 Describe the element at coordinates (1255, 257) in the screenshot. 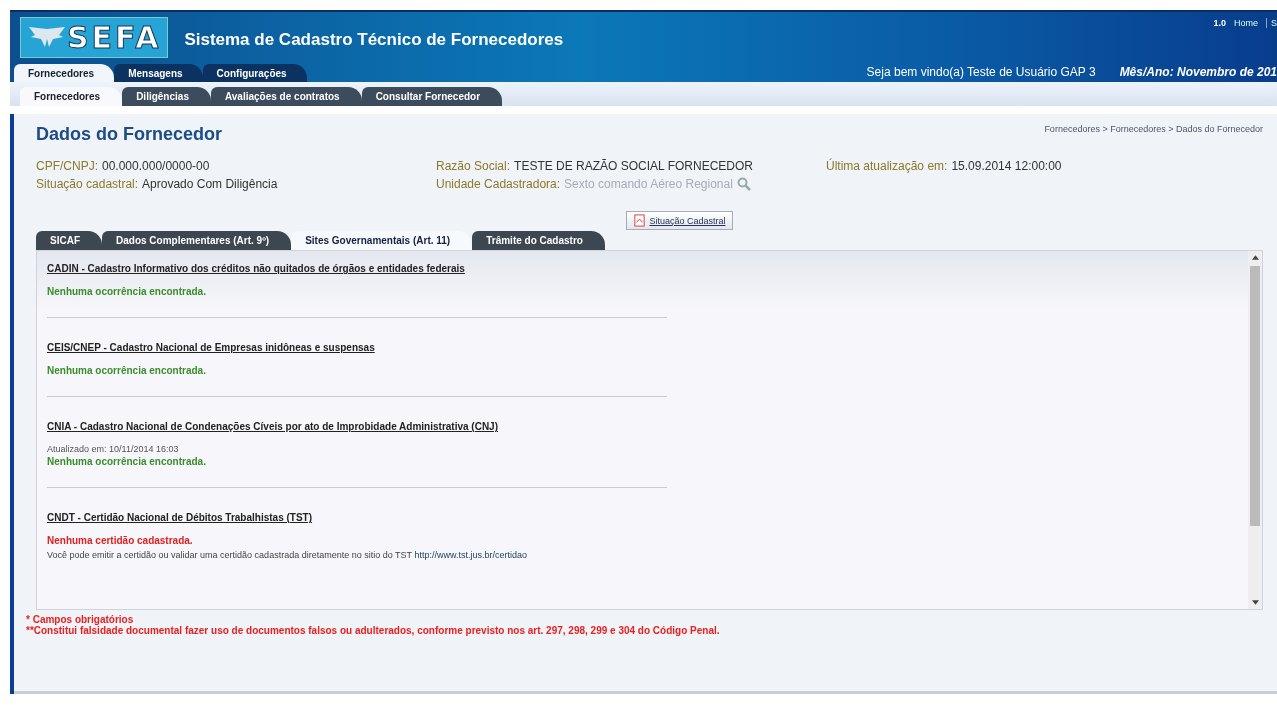

I see `scroll-up-icon` at that location.